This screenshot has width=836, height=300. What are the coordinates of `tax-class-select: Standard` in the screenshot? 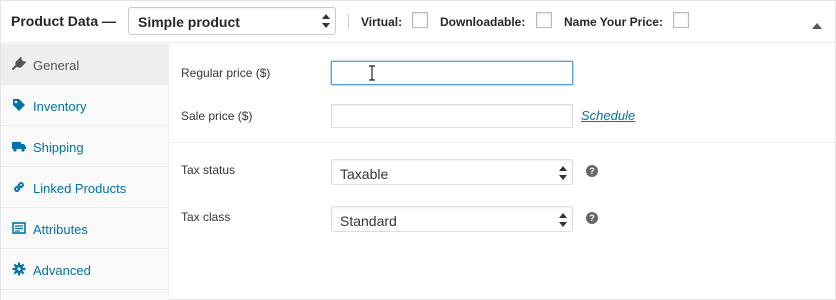 It's located at (452, 219).